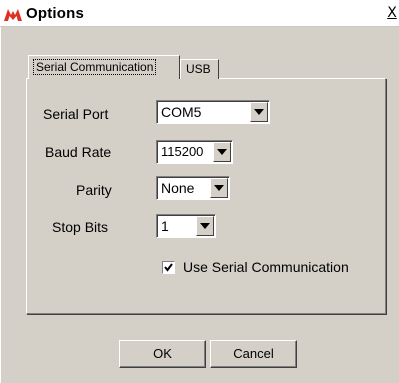 The image size is (399, 383). I want to click on tab-serial-communication: Serial Communication, so click(104, 67).